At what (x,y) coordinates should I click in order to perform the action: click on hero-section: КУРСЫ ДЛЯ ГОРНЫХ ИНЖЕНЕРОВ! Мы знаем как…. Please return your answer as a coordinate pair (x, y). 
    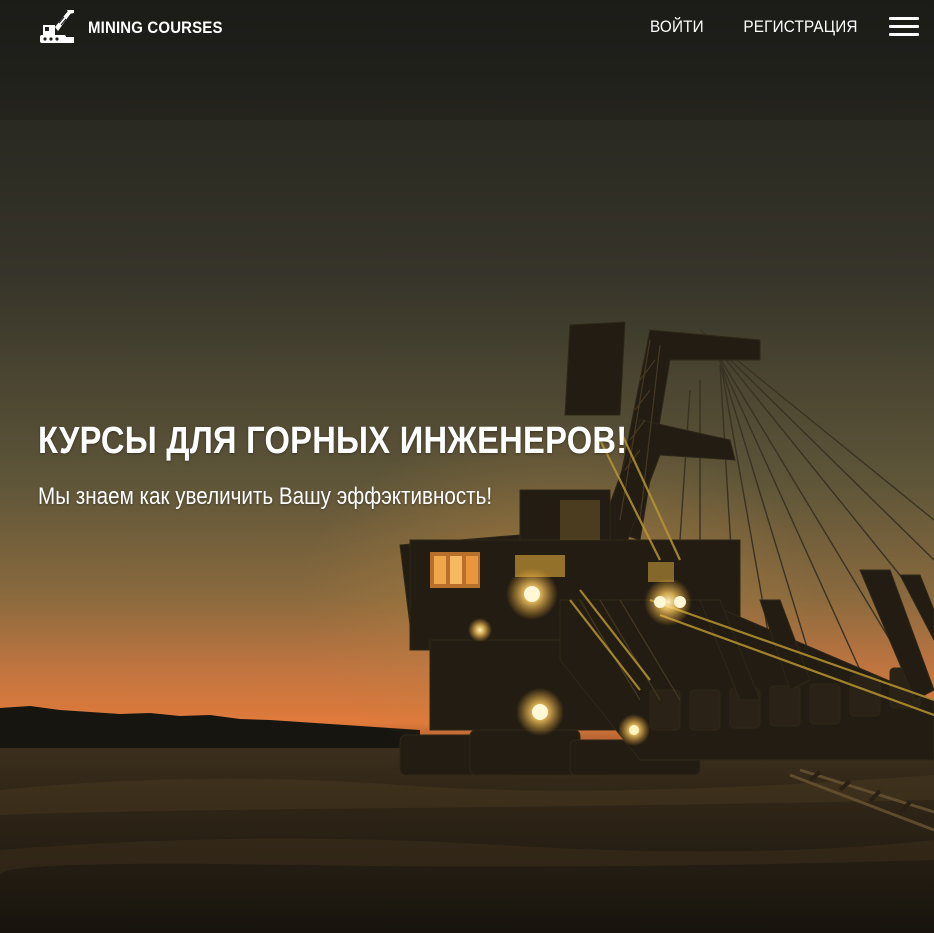
    Looking at the image, I should click on (388, 465).